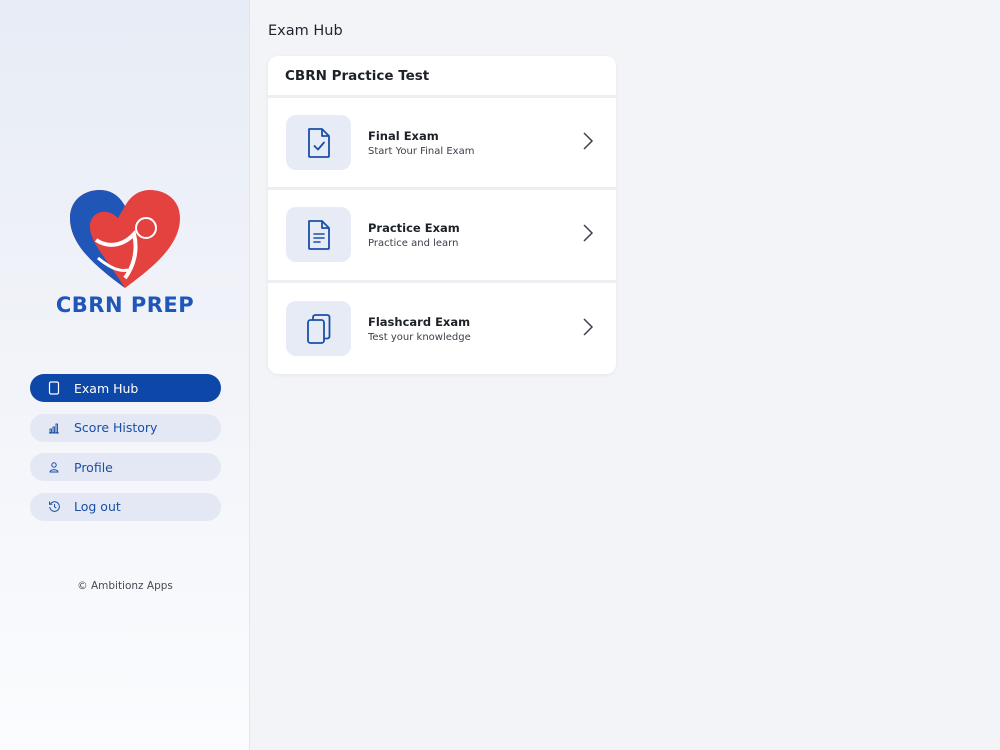  I want to click on heart-logo-icon, so click(125, 239).